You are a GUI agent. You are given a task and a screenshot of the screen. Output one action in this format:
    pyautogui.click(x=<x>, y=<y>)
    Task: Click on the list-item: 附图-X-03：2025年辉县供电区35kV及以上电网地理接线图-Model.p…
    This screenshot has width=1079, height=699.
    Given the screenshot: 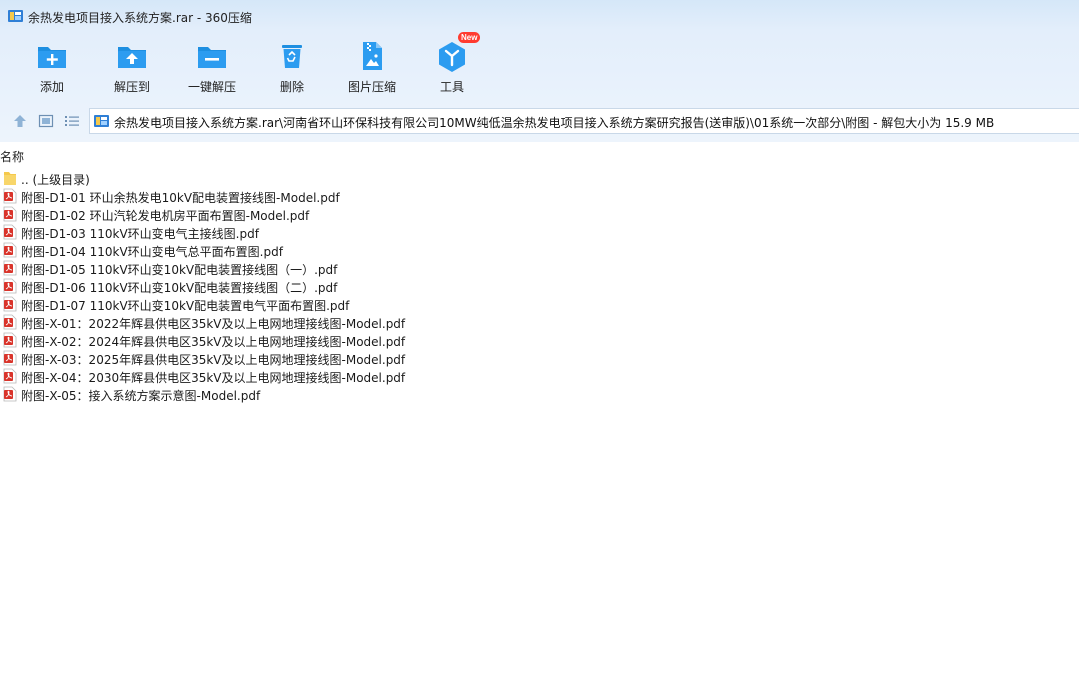 What is the action you would take?
    pyautogui.click(x=350, y=358)
    